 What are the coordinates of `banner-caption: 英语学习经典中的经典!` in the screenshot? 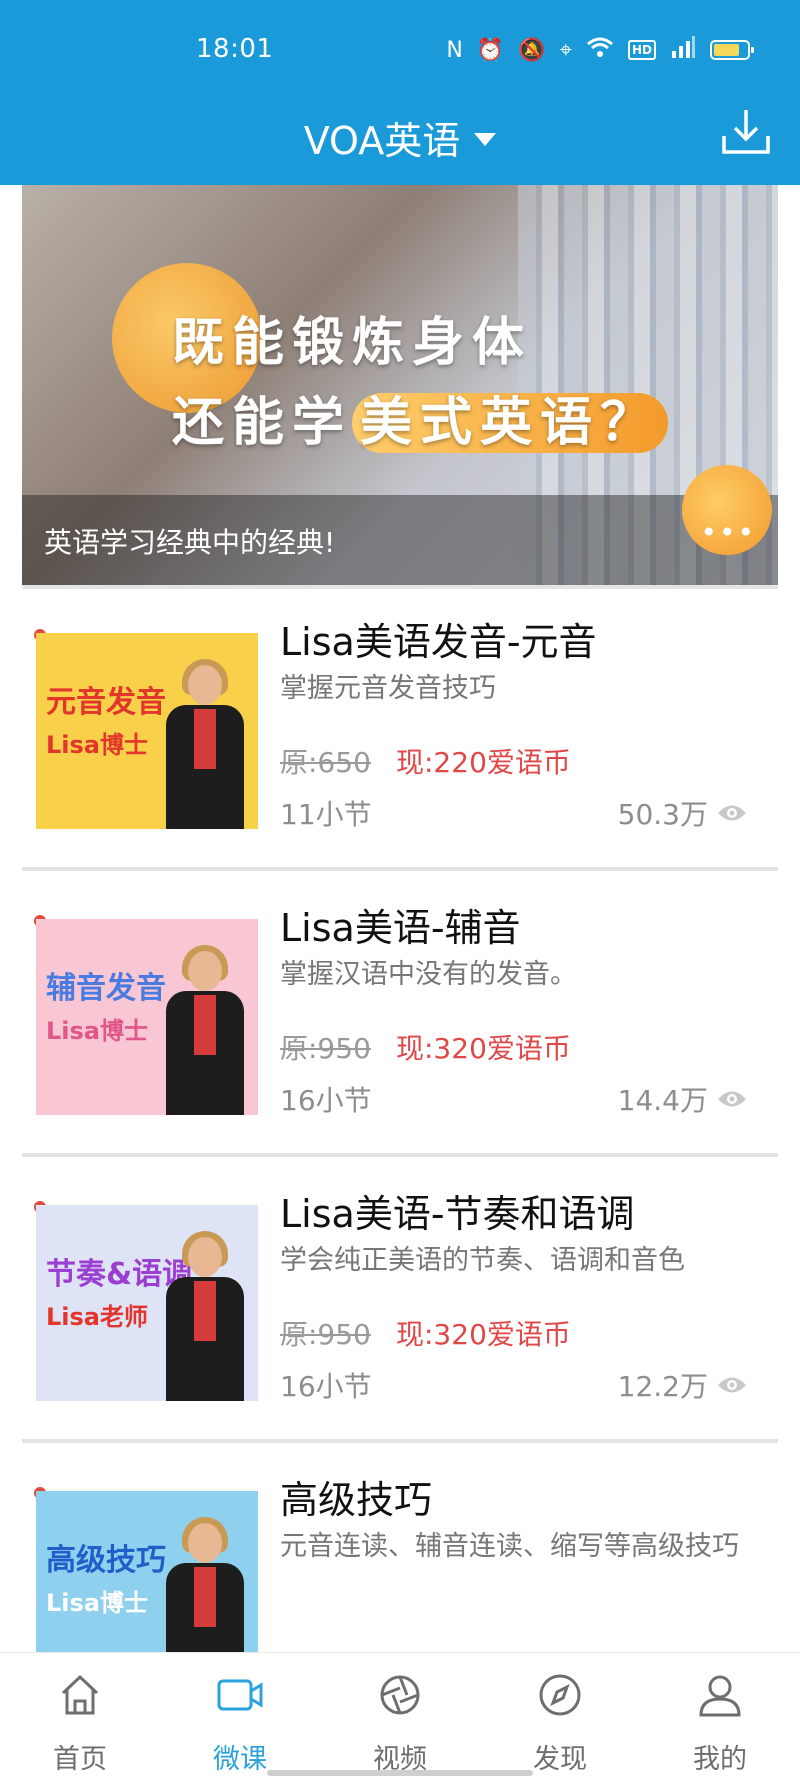 It's located at (190, 542).